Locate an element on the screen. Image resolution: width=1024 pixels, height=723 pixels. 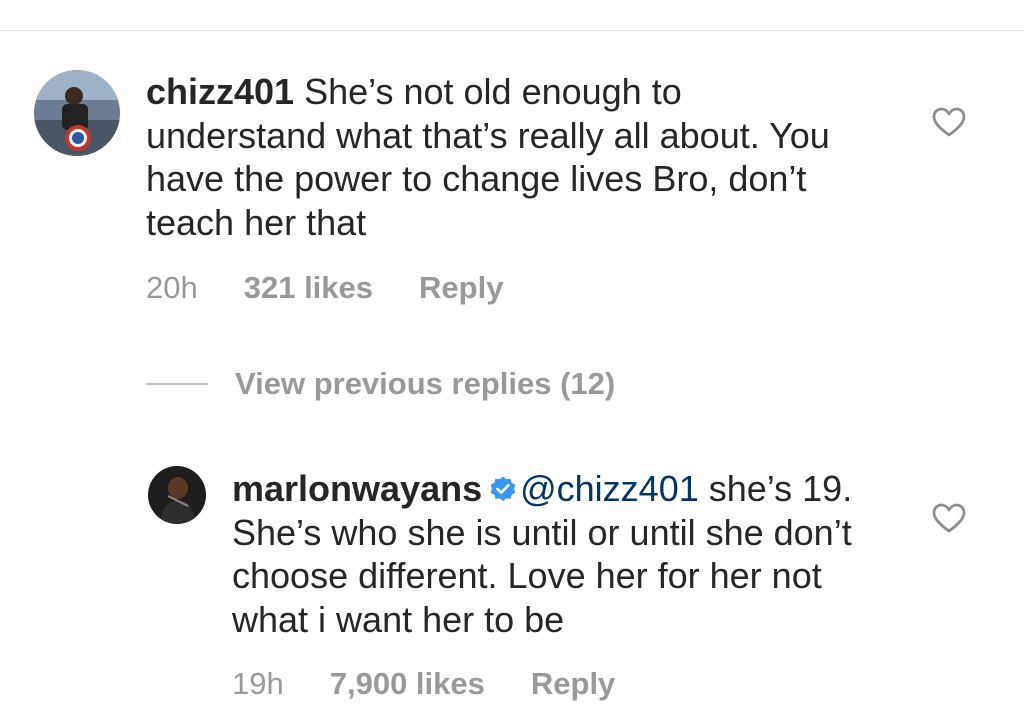
reply-meta: 19h 7,900 likes Reply is located at coordinates (423, 684).